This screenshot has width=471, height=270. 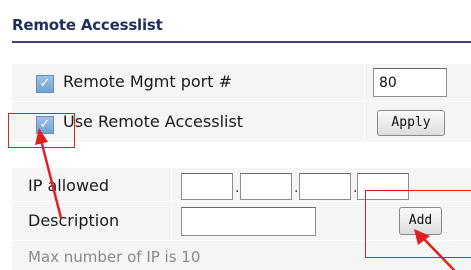 I want to click on arrow-head-checkbox, so click(x=41, y=136).